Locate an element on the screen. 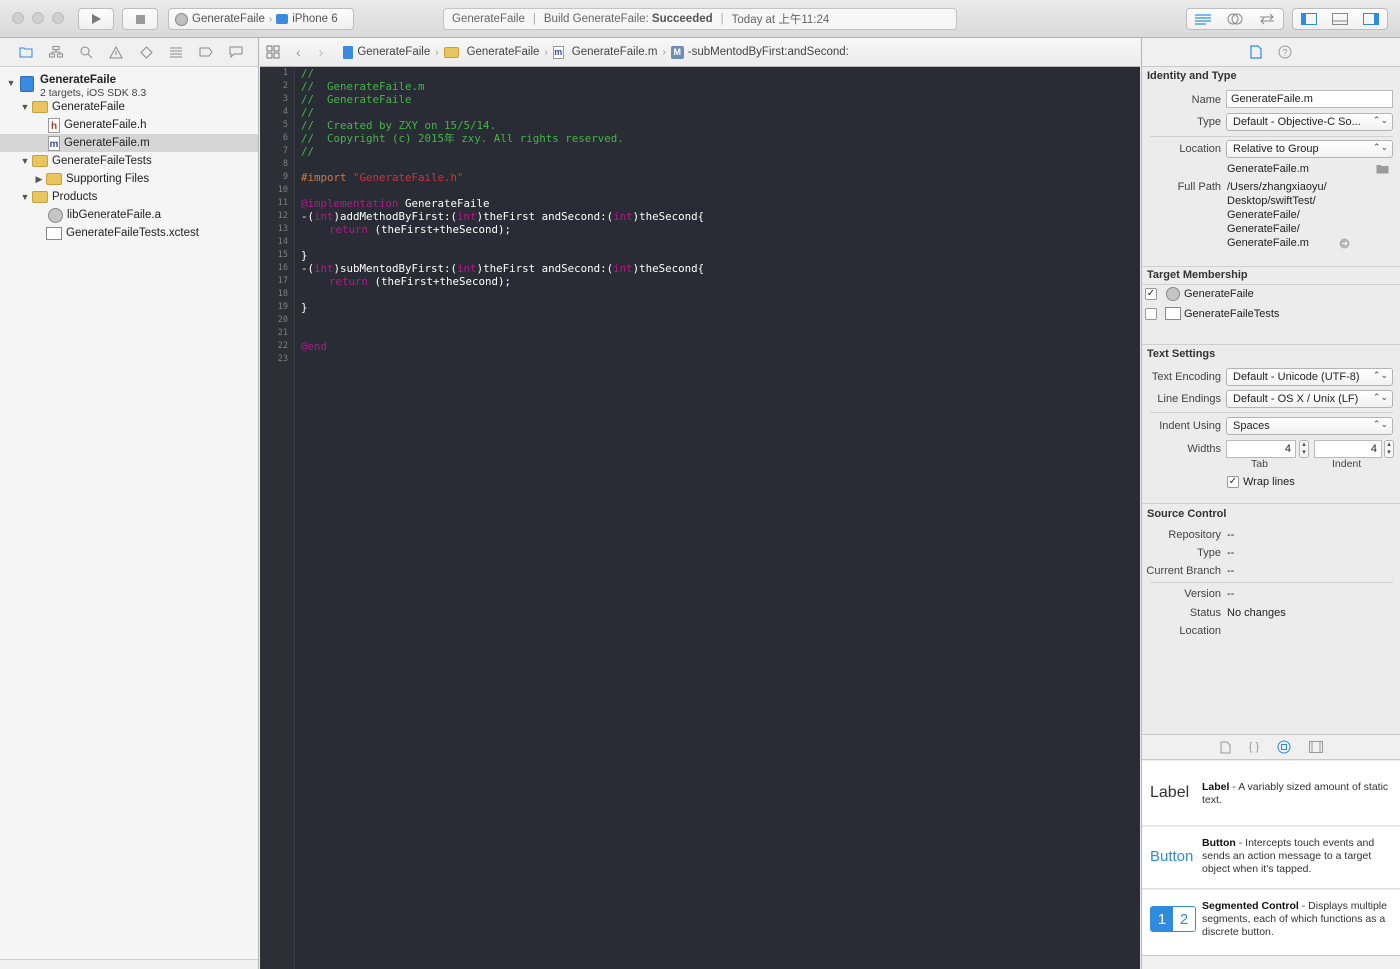 The image size is (1400, 969). quick-help-icon: ? is located at coordinates (1285, 52).